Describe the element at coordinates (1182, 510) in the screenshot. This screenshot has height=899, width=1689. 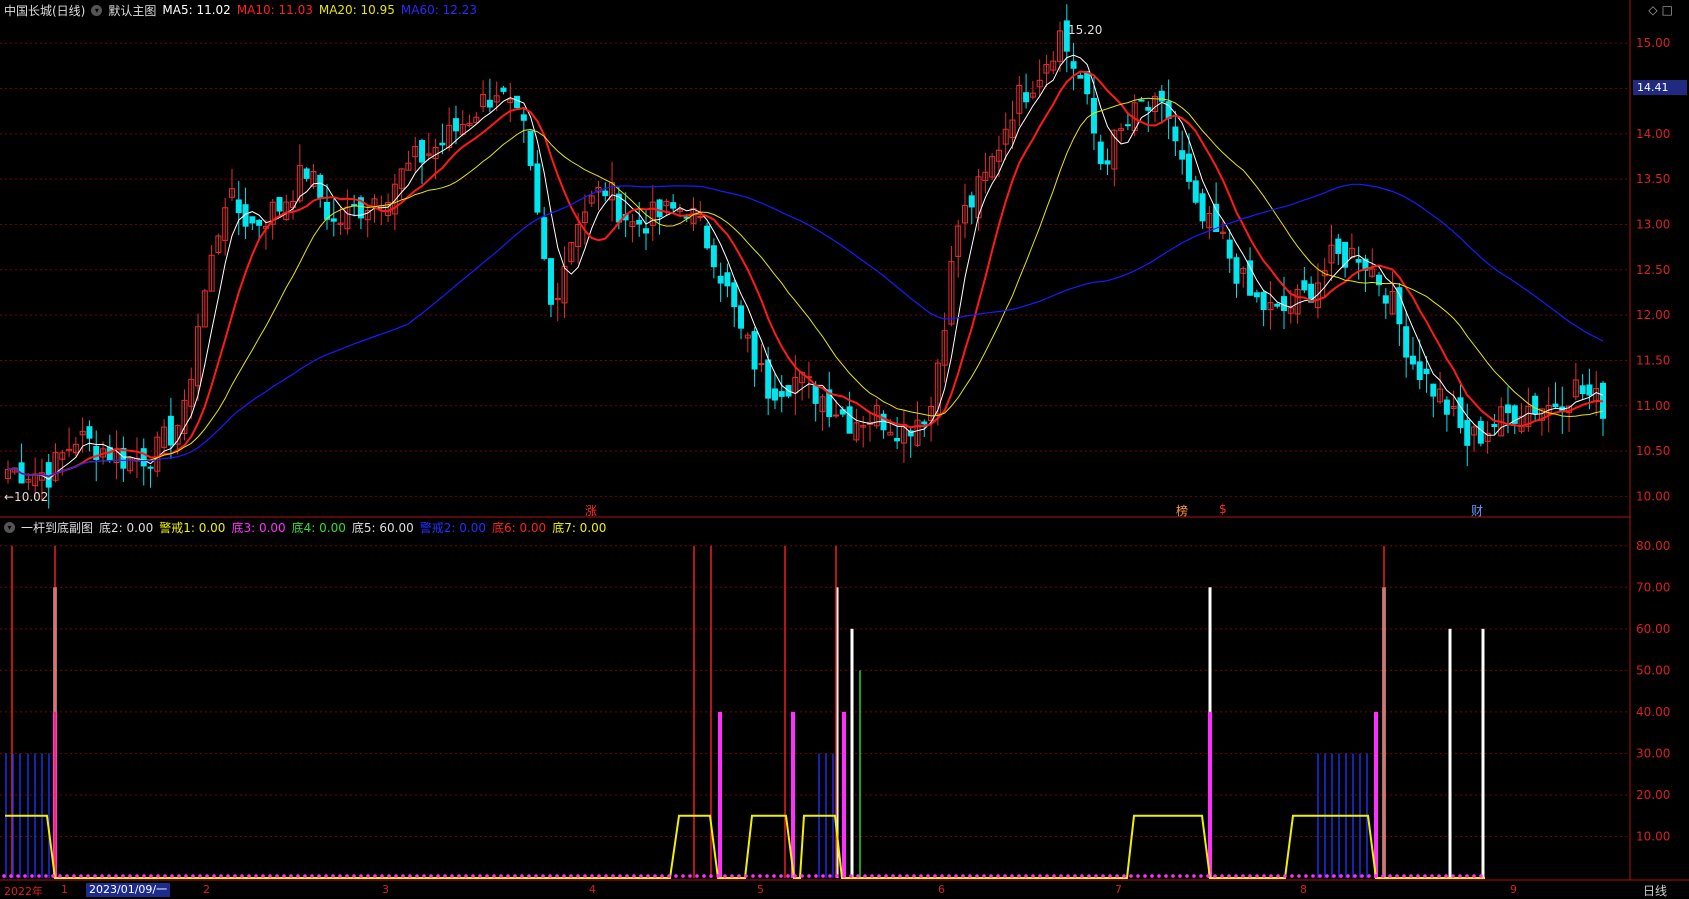
I see `event-marker: 榜` at that location.